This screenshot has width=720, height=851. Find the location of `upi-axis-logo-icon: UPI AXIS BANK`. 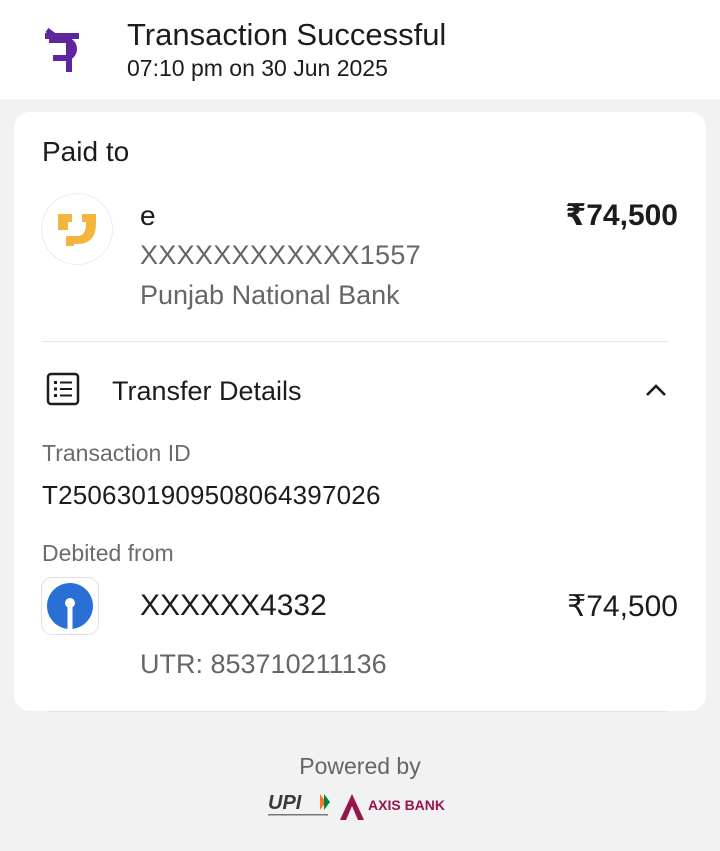

upi-axis-logo-icon: UPI AXIS BANK is located at coordinates (356, 806).